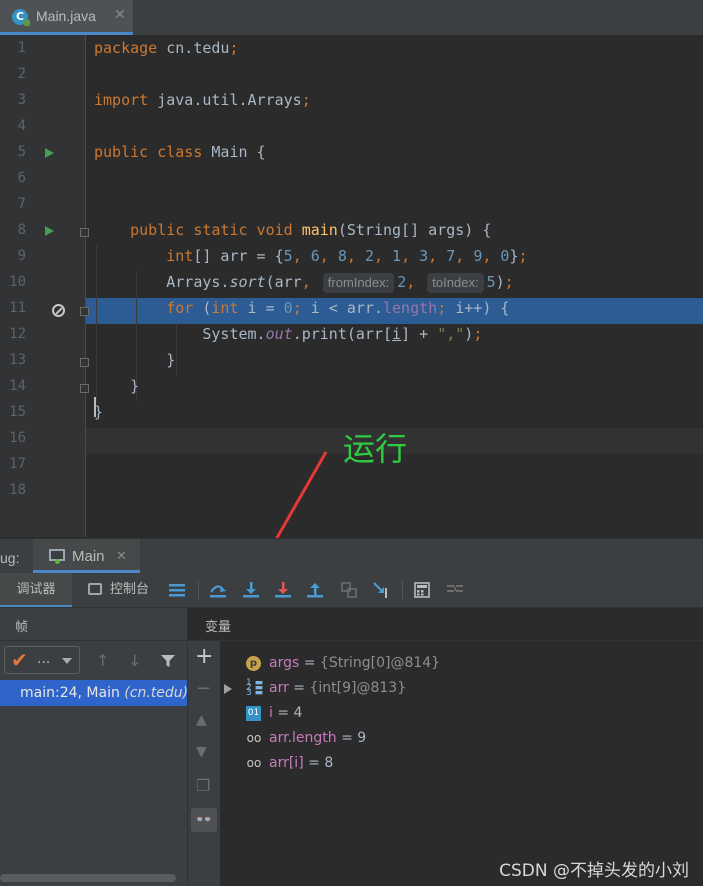  What do you see at coordinates (422, 590) in the screenshot?
I see `evaluate-expression-icon` at bounding box center [422, 590].